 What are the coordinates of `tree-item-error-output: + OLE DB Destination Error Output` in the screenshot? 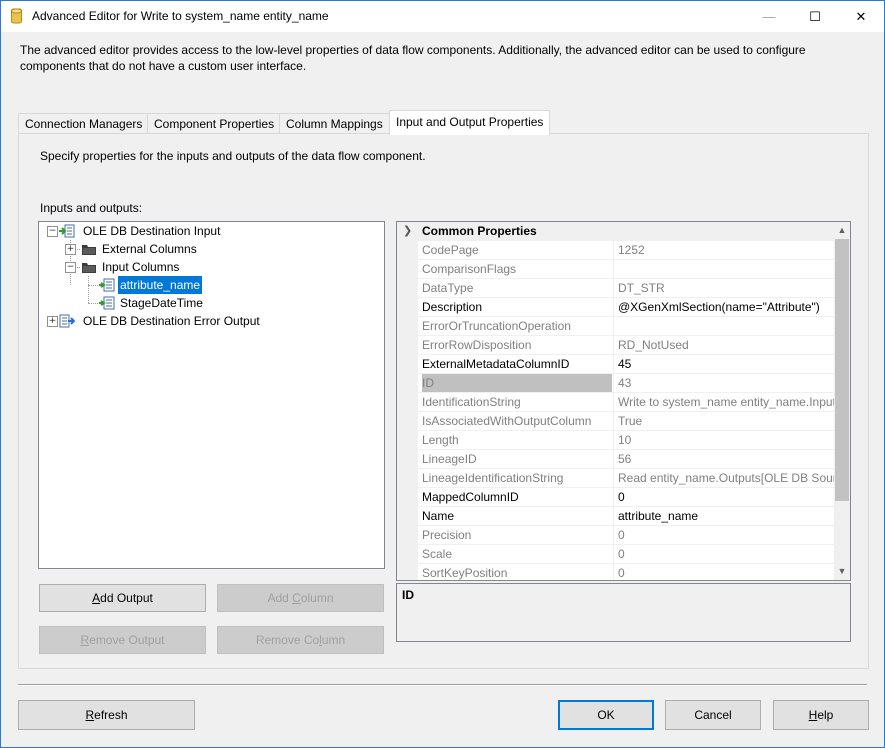 It's located at (209, 321).